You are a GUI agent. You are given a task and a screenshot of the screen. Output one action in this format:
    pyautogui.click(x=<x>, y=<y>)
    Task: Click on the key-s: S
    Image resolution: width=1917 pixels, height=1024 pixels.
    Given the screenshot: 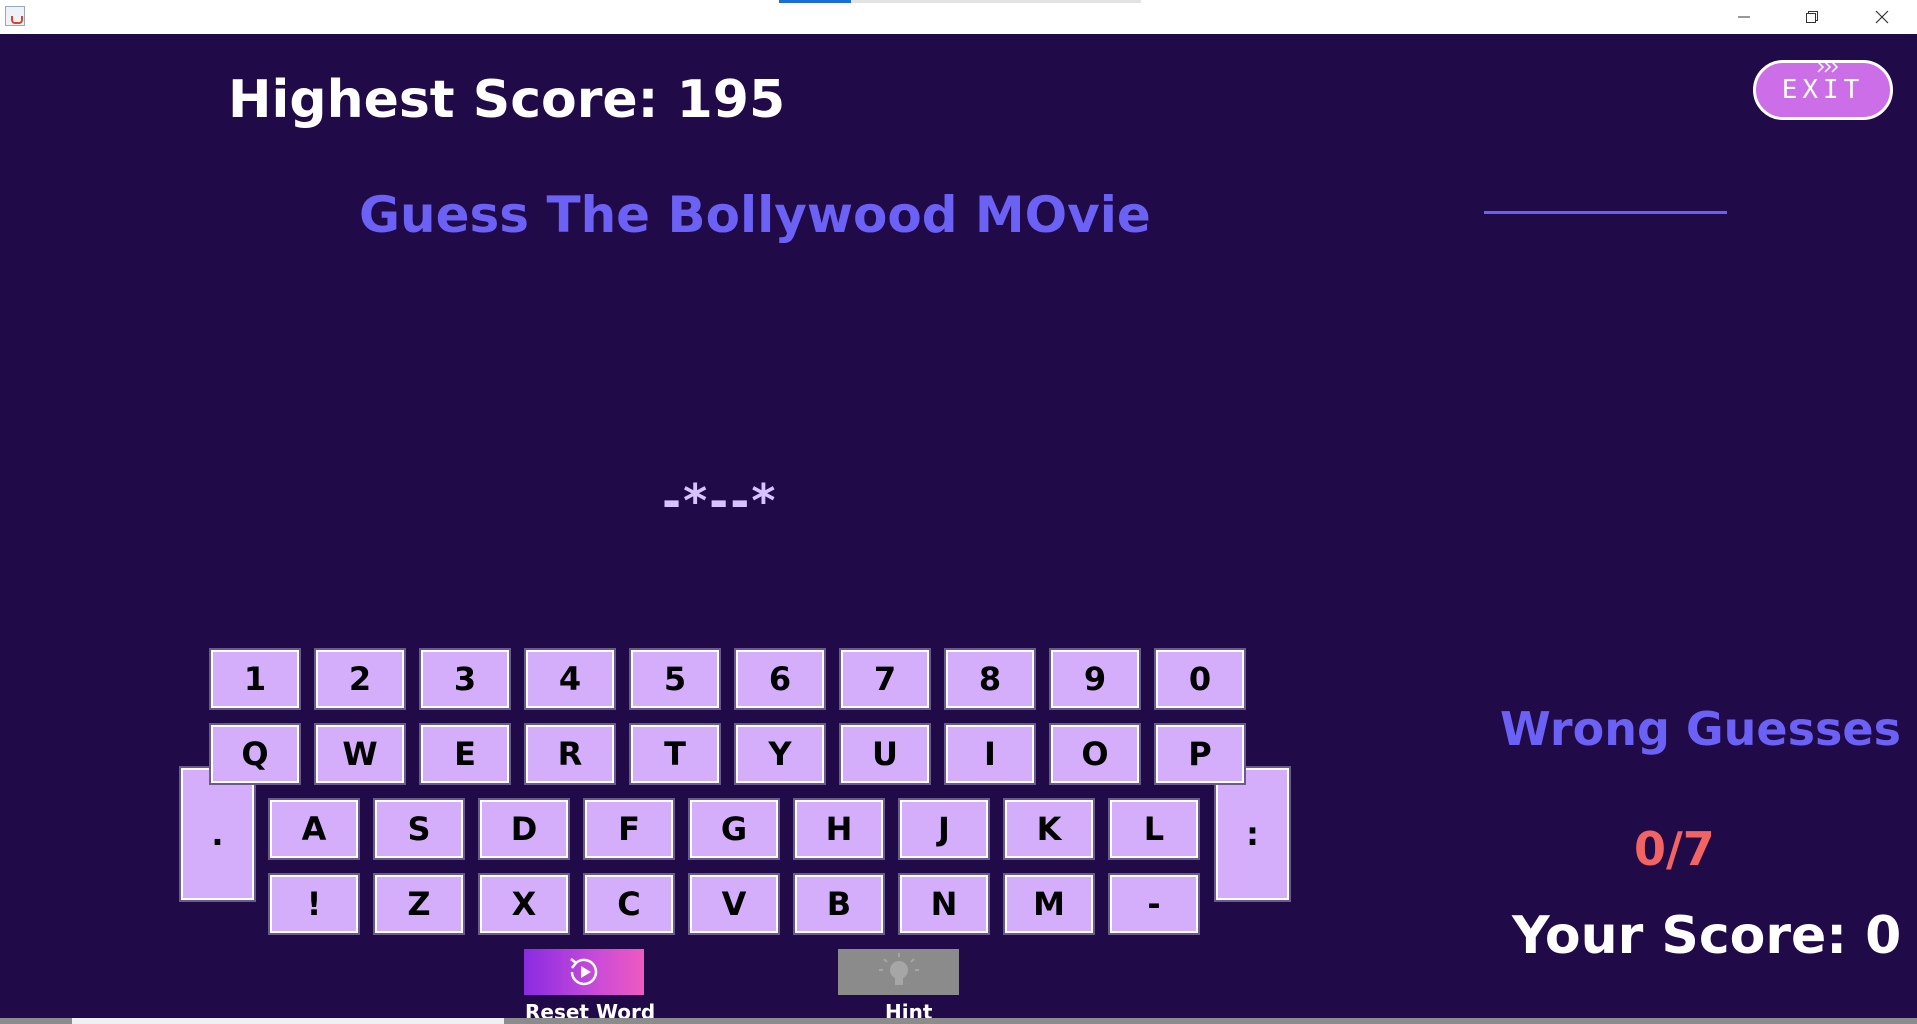 What is the action you would take?
    pyautogui.click(x=419, y=829)
    